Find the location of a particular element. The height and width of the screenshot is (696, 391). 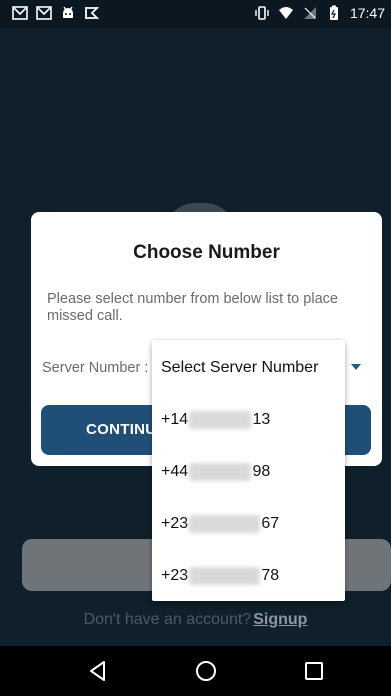

dropdown-option: +14834291513 is located at coordinates (248, 420).